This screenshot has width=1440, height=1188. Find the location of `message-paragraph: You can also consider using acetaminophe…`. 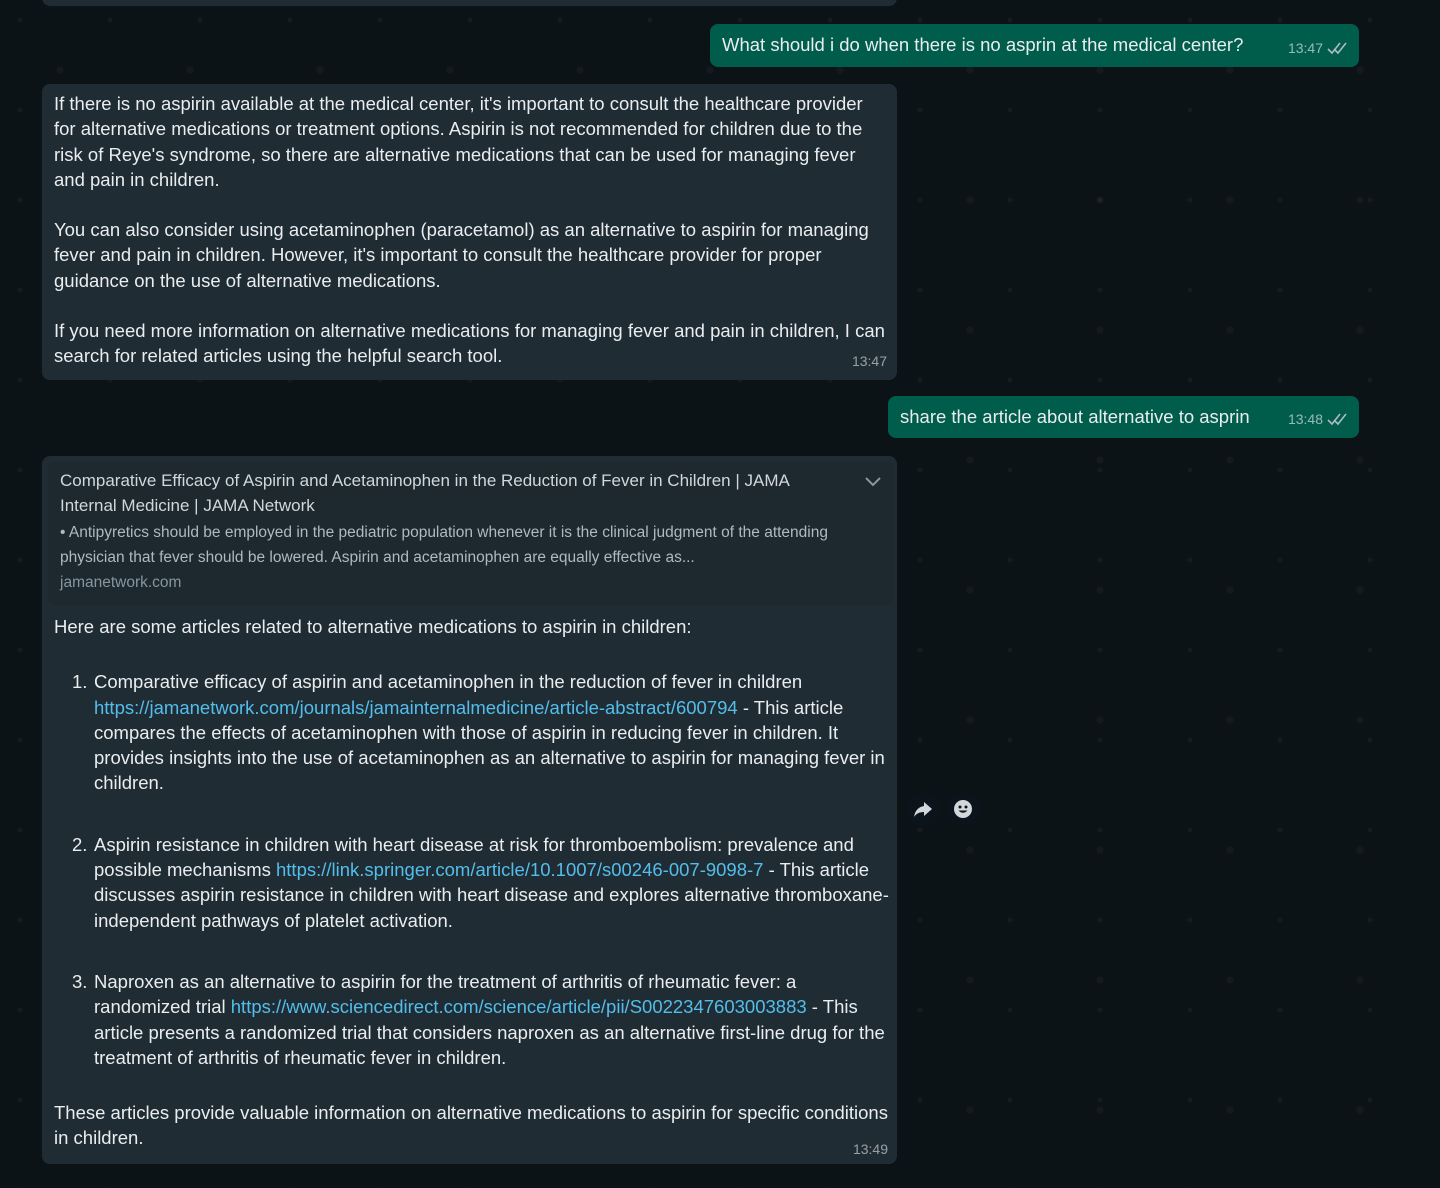

message-paragraph: You can also consider using acetaminophe… is located at coordinates (461, 255).